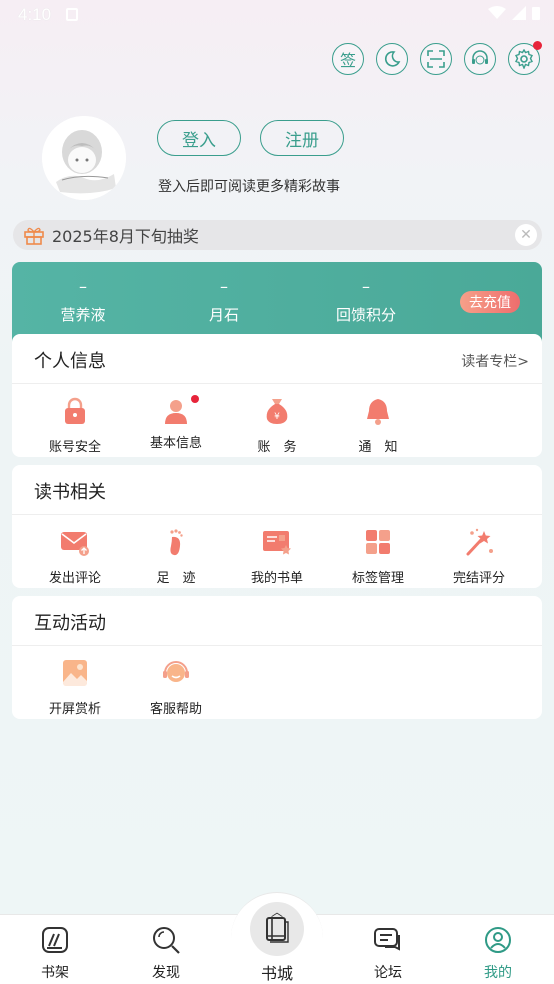  I want to click on person-icon-wrap, so click(180, 410).